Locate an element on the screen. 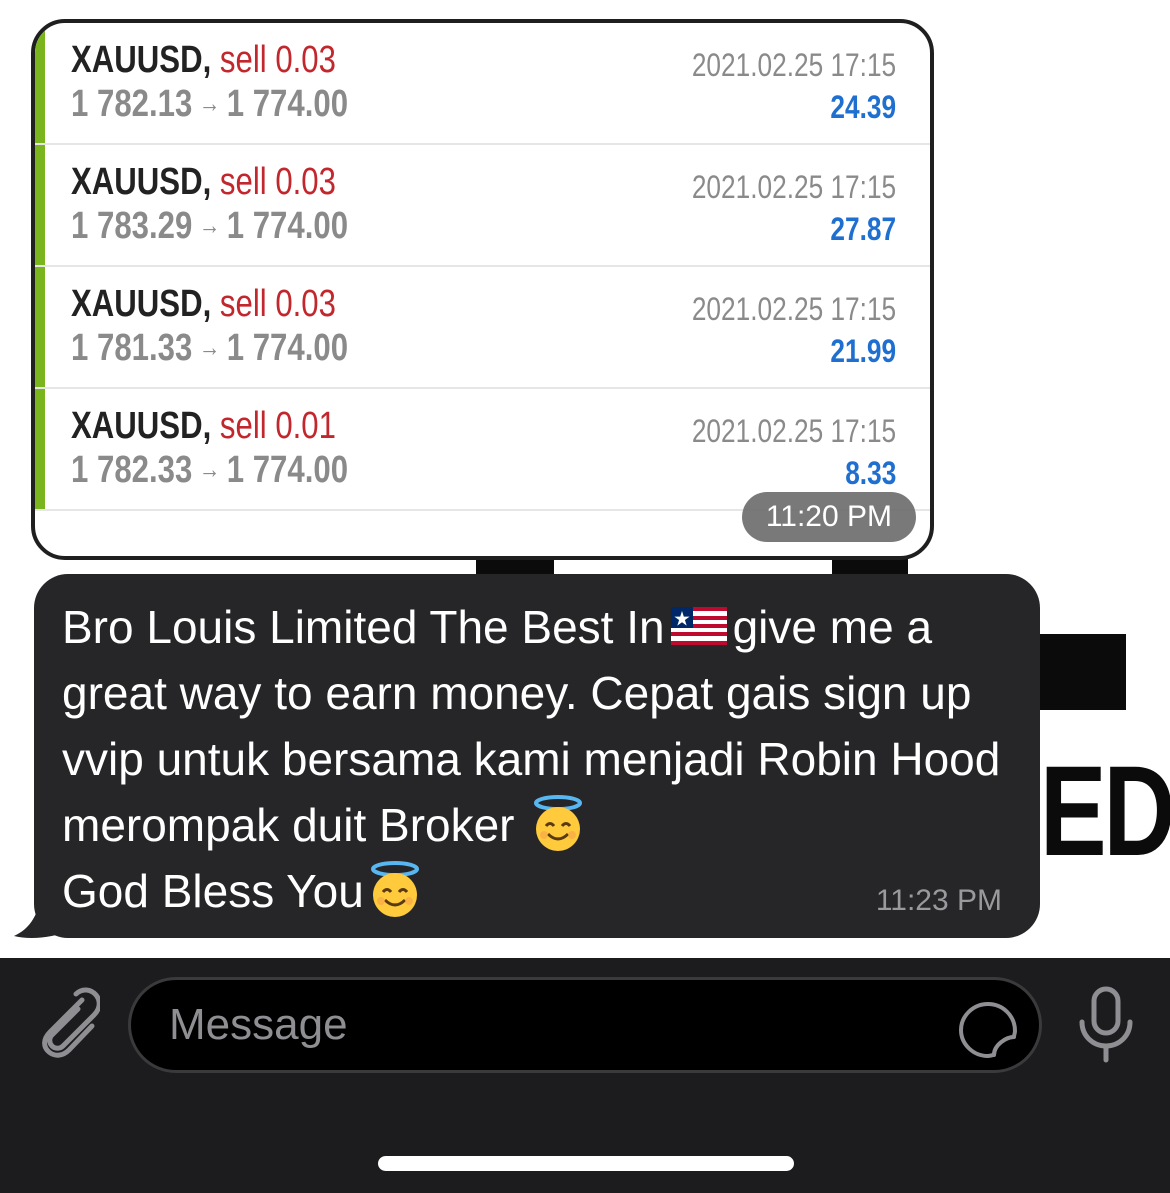 Image resolution: width=1170 pixels, height=1193 pixels. image-message-time: 11:20 PM is located at coordinates (828, 517).